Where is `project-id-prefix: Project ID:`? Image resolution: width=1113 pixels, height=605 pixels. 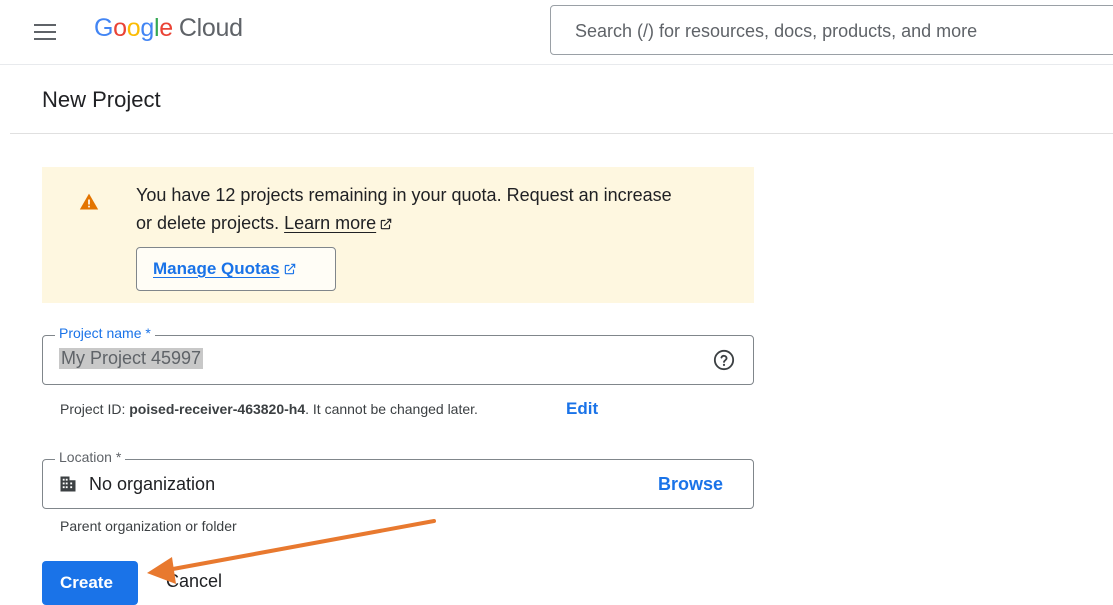 project-id-prefix: Project ID: is located at coordinates (95, 409).